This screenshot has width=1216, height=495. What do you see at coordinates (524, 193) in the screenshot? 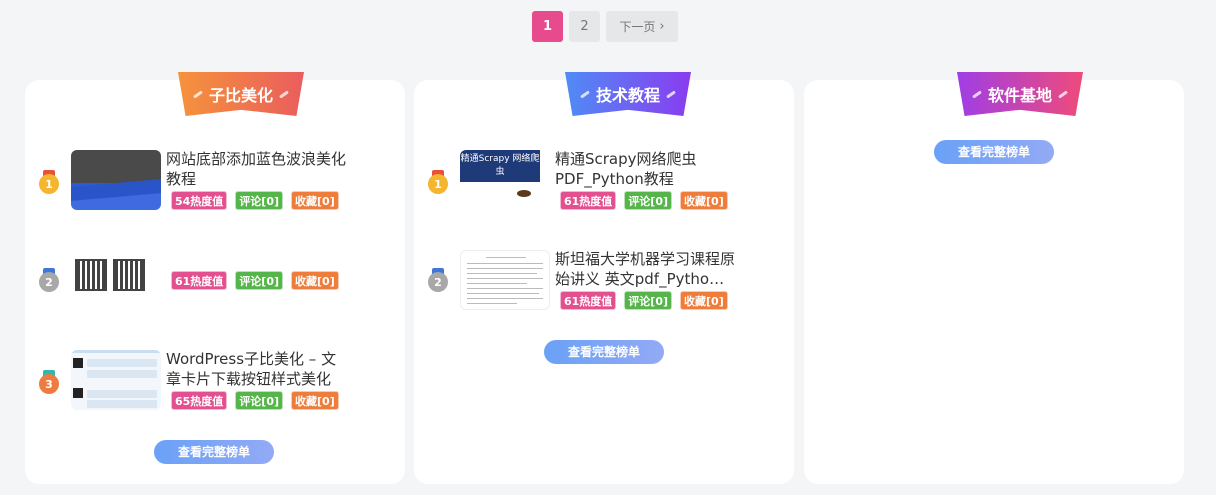
I see `spider-icon` at bounding box center [524, 193].